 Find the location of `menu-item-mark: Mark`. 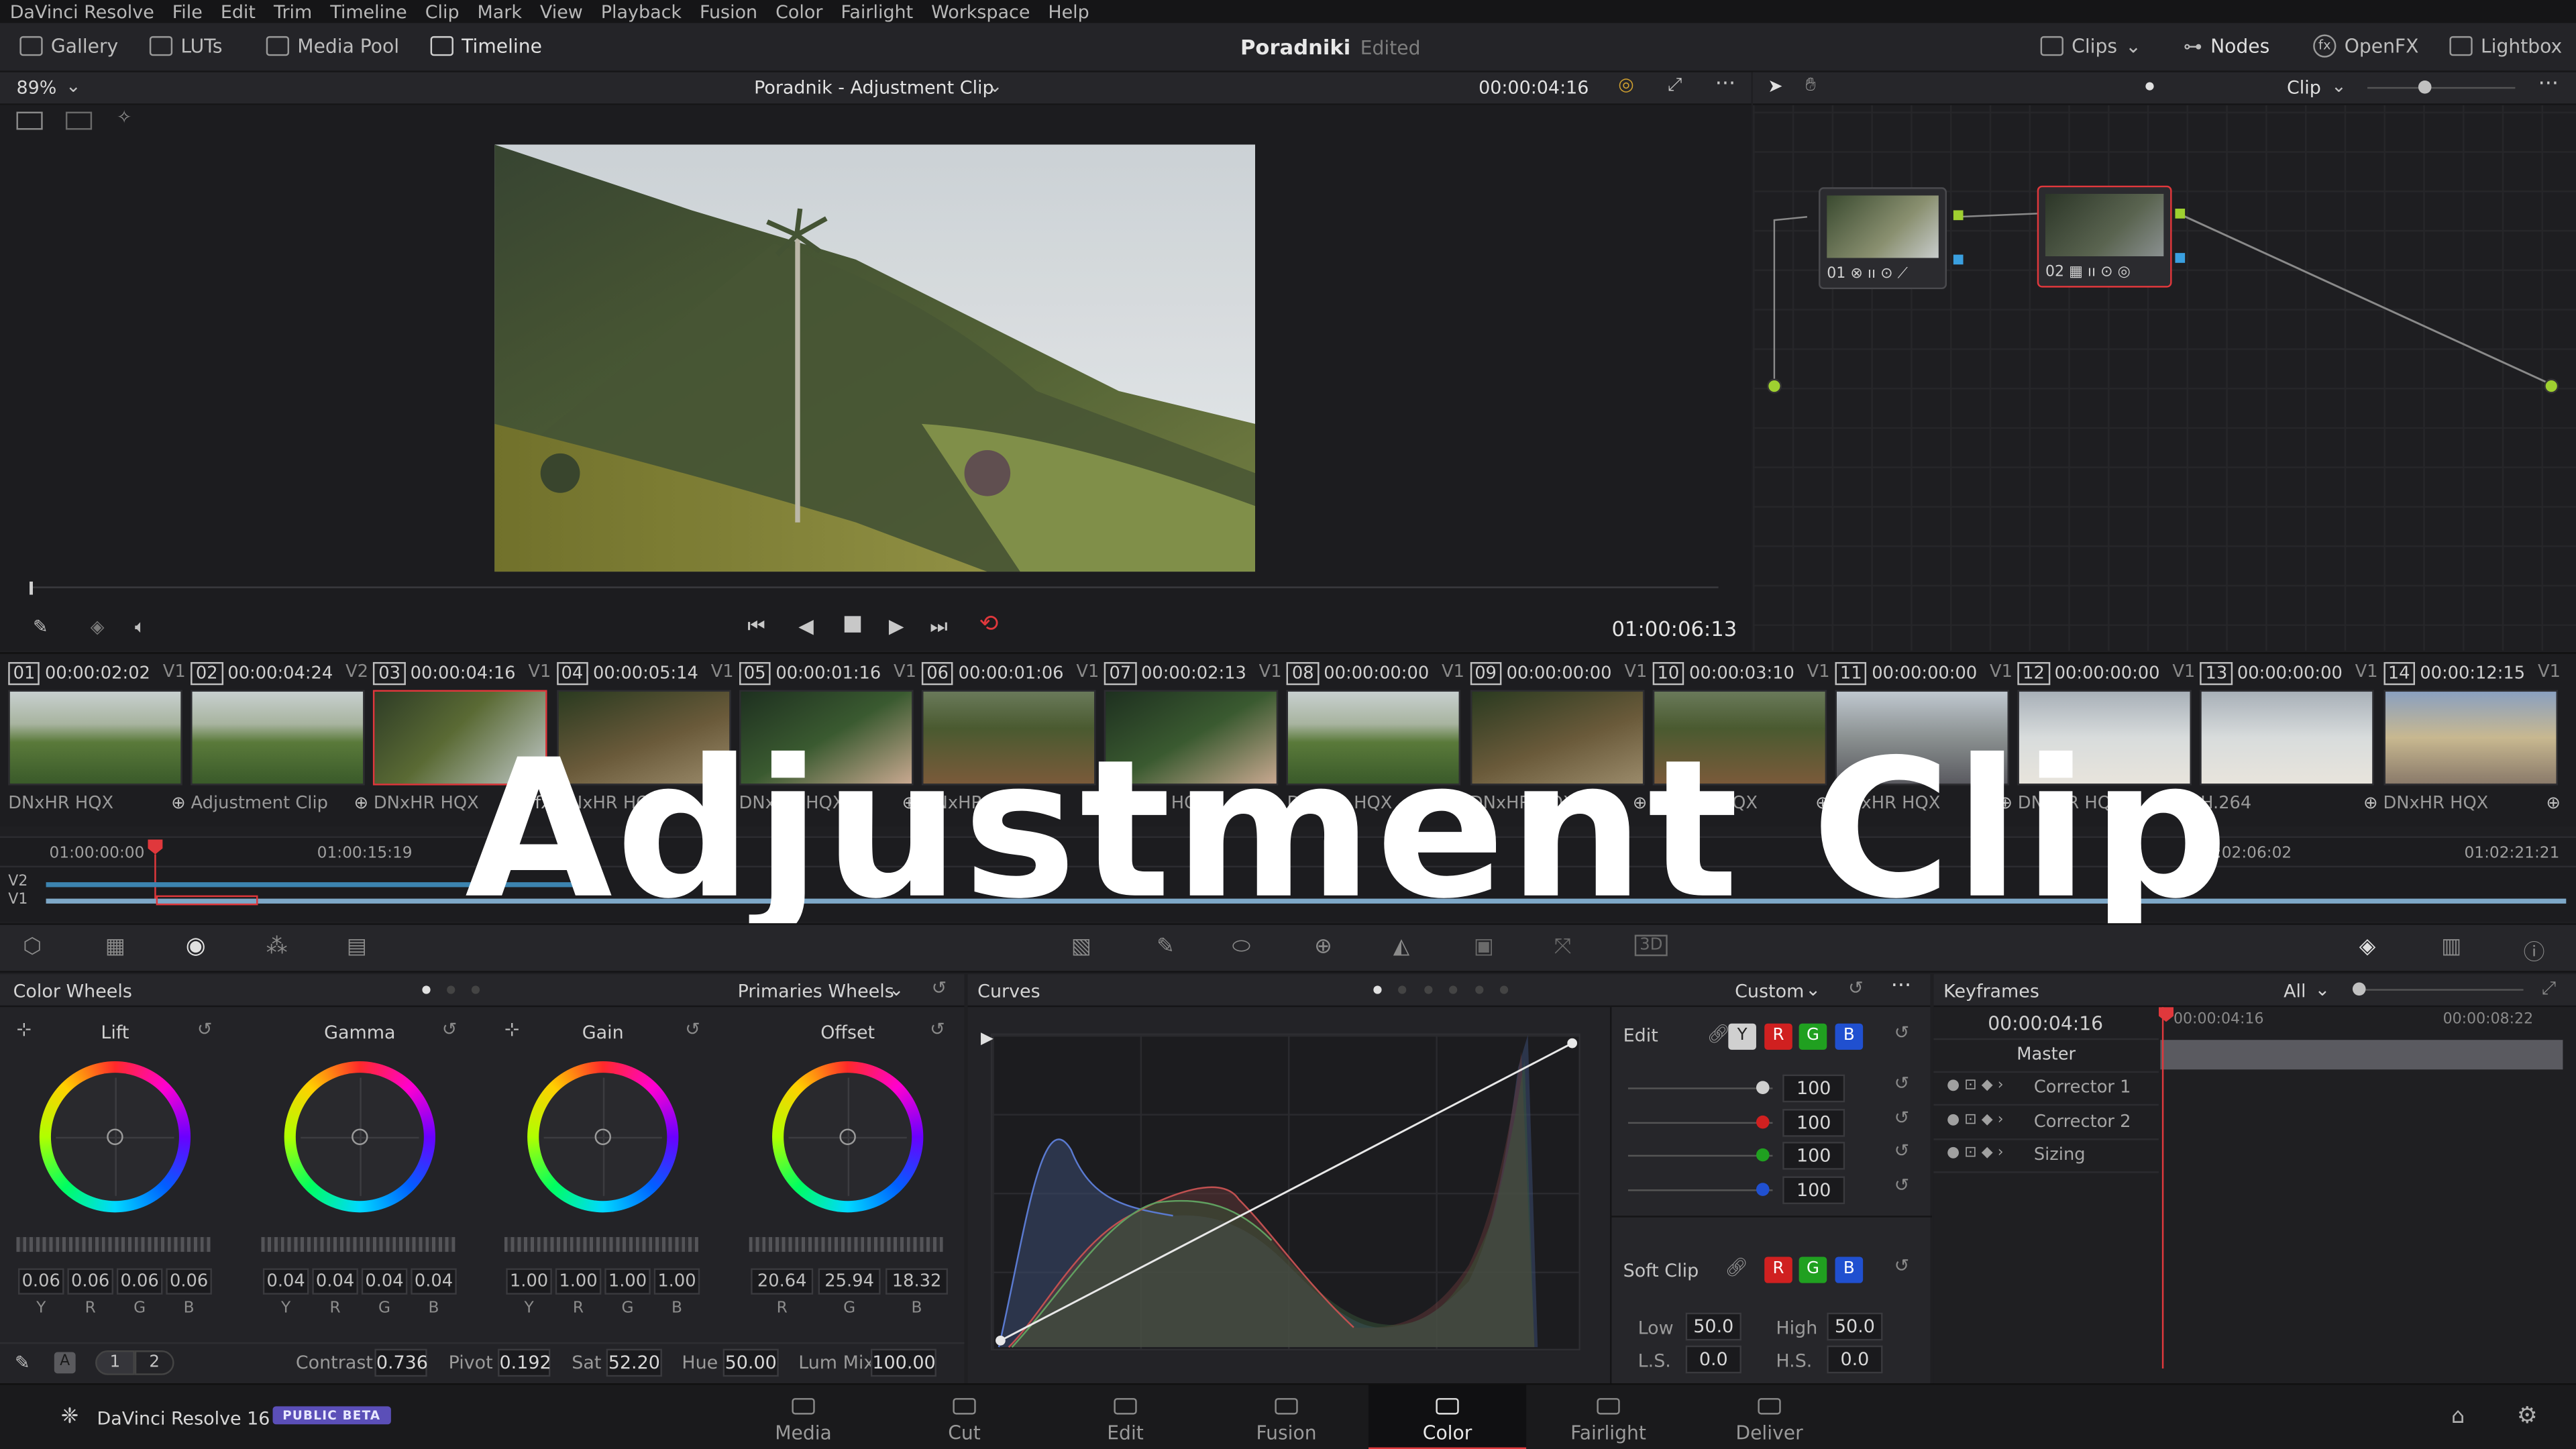

menu-item-mark: Mark is located at coordinates (500, 11).